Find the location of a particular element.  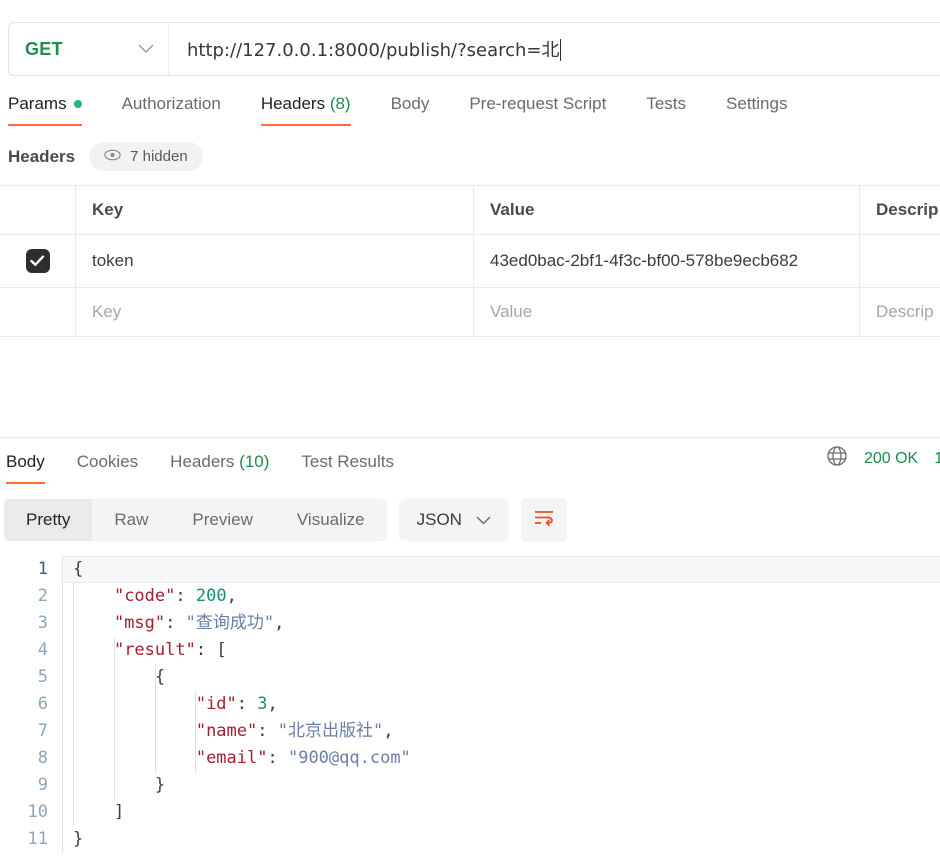

placeholder-checkbox-cell is located at coordinates (38, 312).